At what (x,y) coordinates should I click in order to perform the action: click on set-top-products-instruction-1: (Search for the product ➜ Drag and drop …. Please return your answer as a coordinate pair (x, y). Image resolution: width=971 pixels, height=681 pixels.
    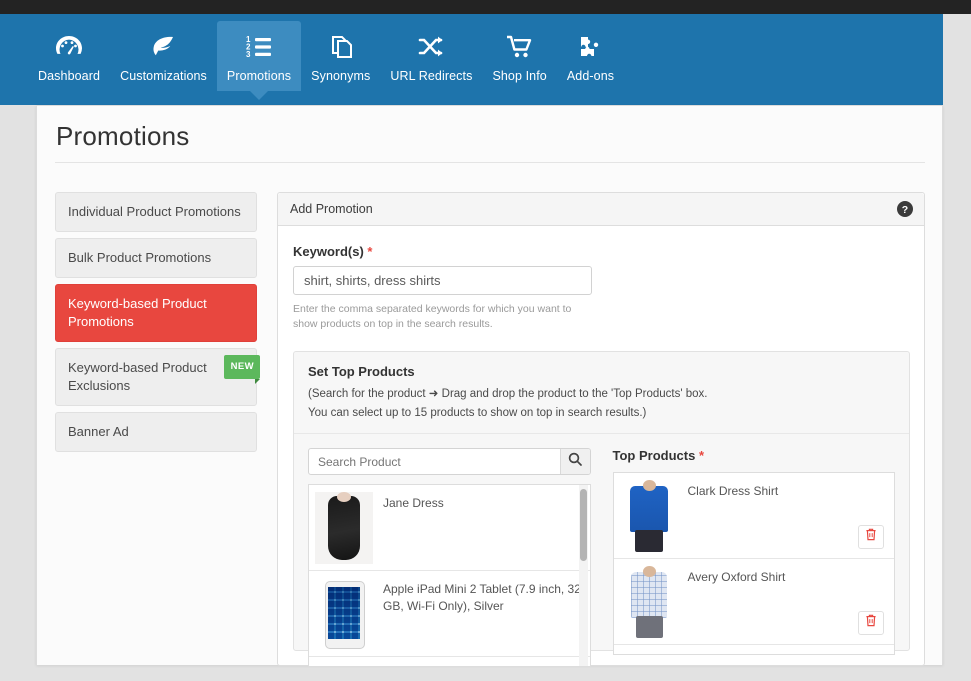
    Looking at the image, I should click on (508, 394).